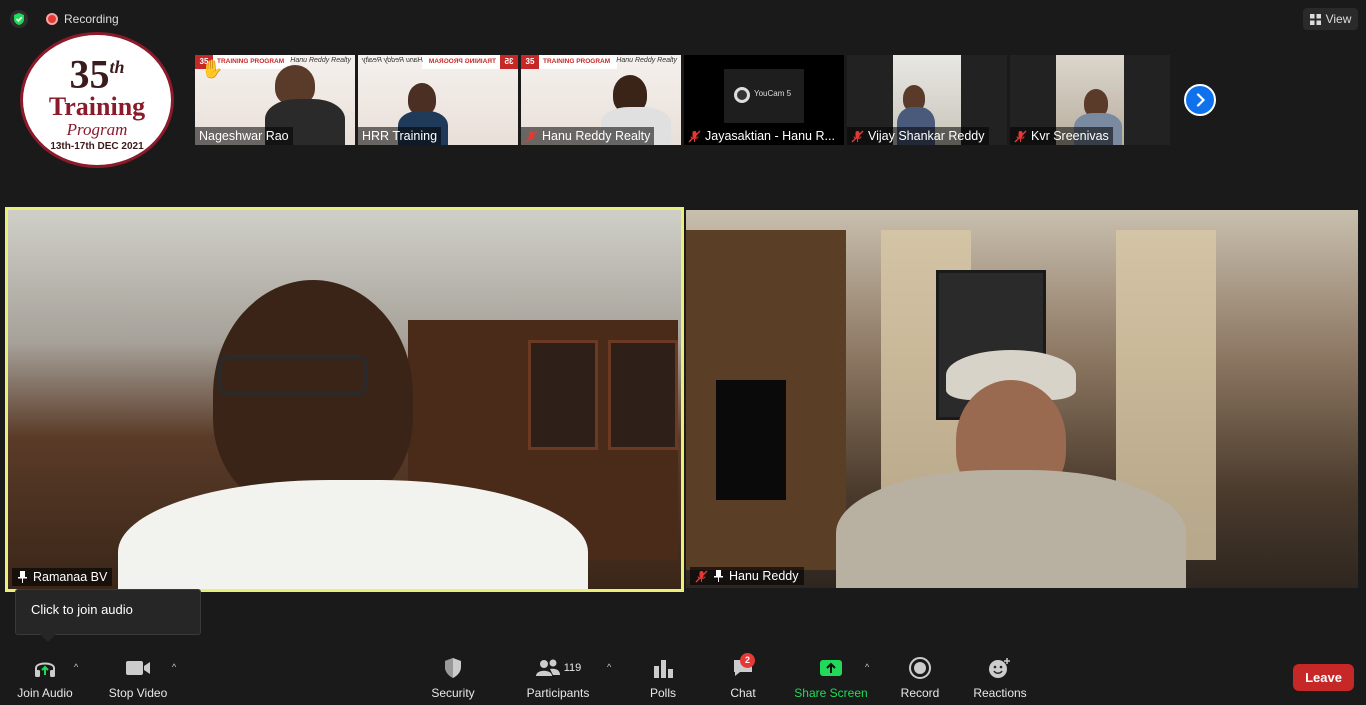 The height and width of the screenshot is (705, 1366). I want to click on security-button: Security, so click(453, 678).